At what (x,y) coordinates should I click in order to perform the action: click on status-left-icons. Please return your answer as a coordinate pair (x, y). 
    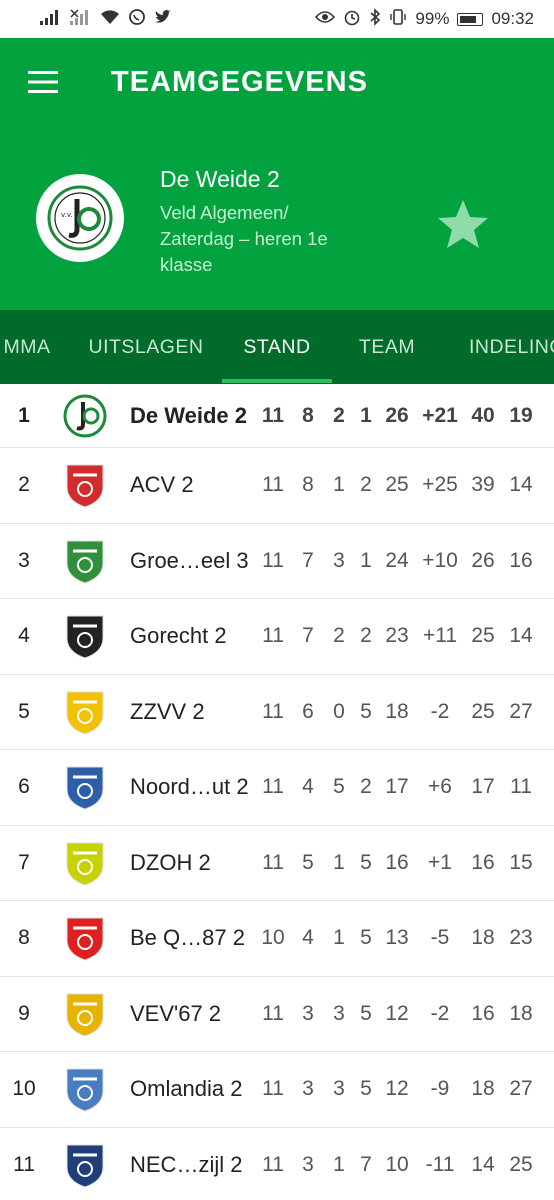
    Looking at the image, I should click on (106, 19).